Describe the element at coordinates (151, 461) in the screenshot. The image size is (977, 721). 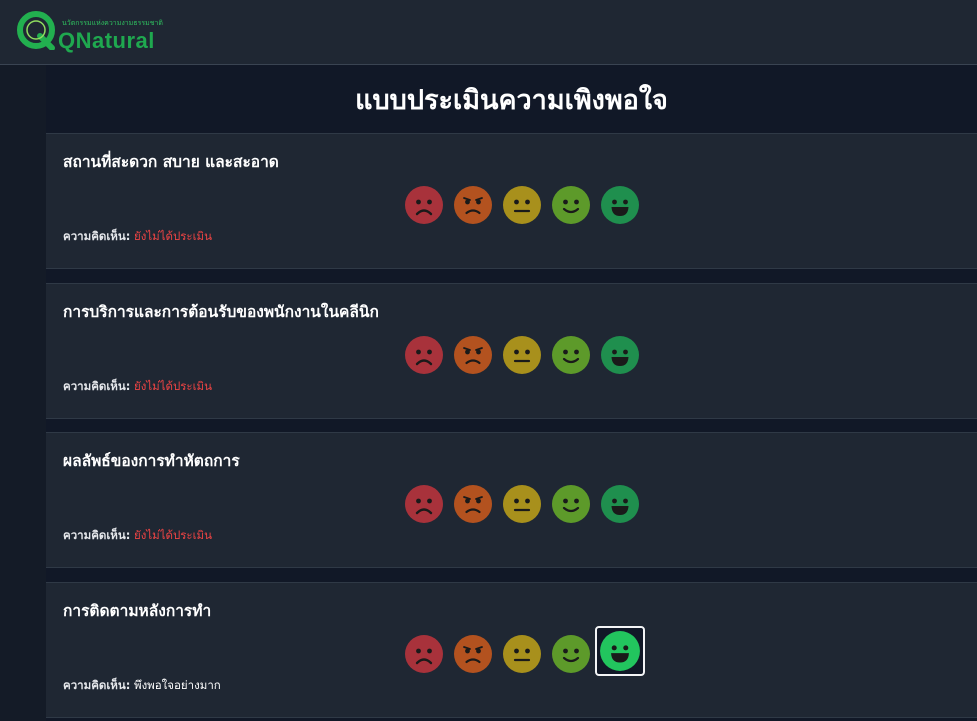
I see `question-title: ผลลัพธ์ของการทำหัตถการ` at that location.